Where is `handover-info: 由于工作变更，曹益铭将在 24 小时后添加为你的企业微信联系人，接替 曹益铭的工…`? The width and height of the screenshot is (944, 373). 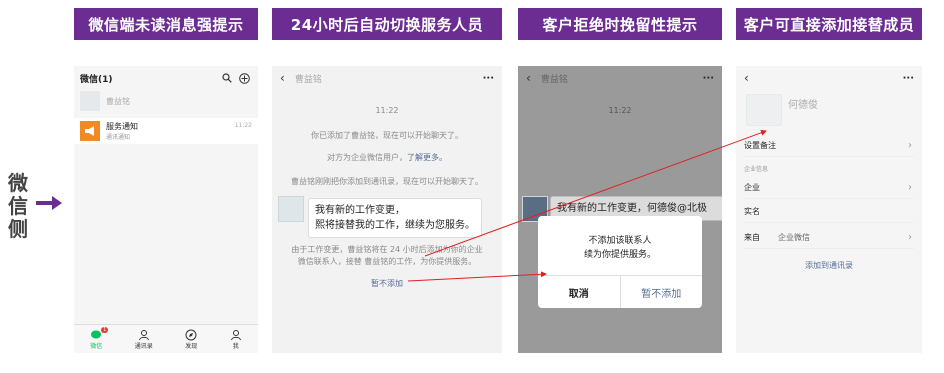
handover-info: 由于工作变更，曹益铭将在 24 小时后添加为你的企业微信联系人，接替 曹益铭的工… is located at coordinates (387, 255).